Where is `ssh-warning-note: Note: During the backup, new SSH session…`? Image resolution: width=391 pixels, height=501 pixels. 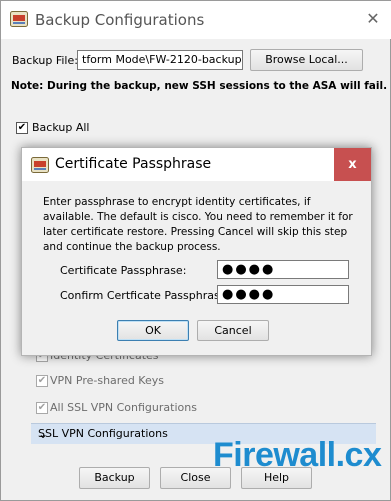 ssh-warning-note: Note: During the backup, new SSH session… is located at coordinates (199, 86).